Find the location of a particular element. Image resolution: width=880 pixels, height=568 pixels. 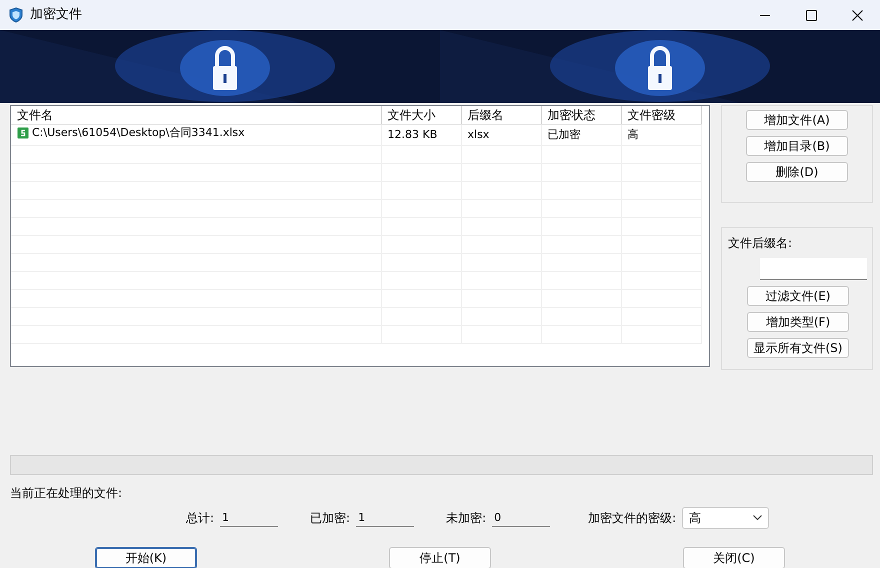

action-button: 增加目录(B) is located at coordinates (797, 146).